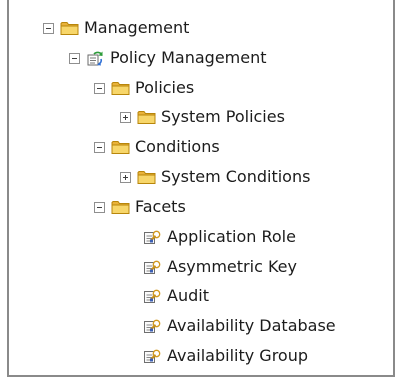 The height and width of the screenshot is (379, 396). What do you see at coordinates (95, 58) in the screenshot?
I see `policy-management-icon` at bounding box center [95, 58].